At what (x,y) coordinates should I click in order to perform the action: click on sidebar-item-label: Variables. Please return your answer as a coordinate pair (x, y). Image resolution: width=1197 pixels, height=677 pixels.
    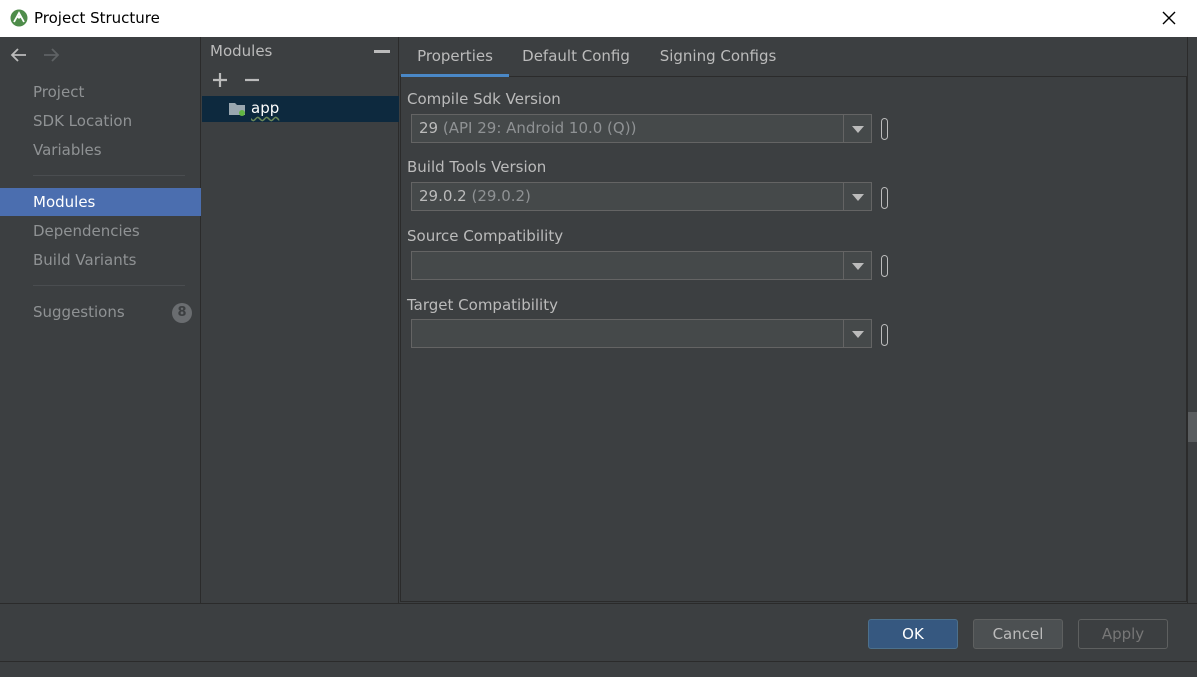
    Looking at the image, I should click on (67, 150).